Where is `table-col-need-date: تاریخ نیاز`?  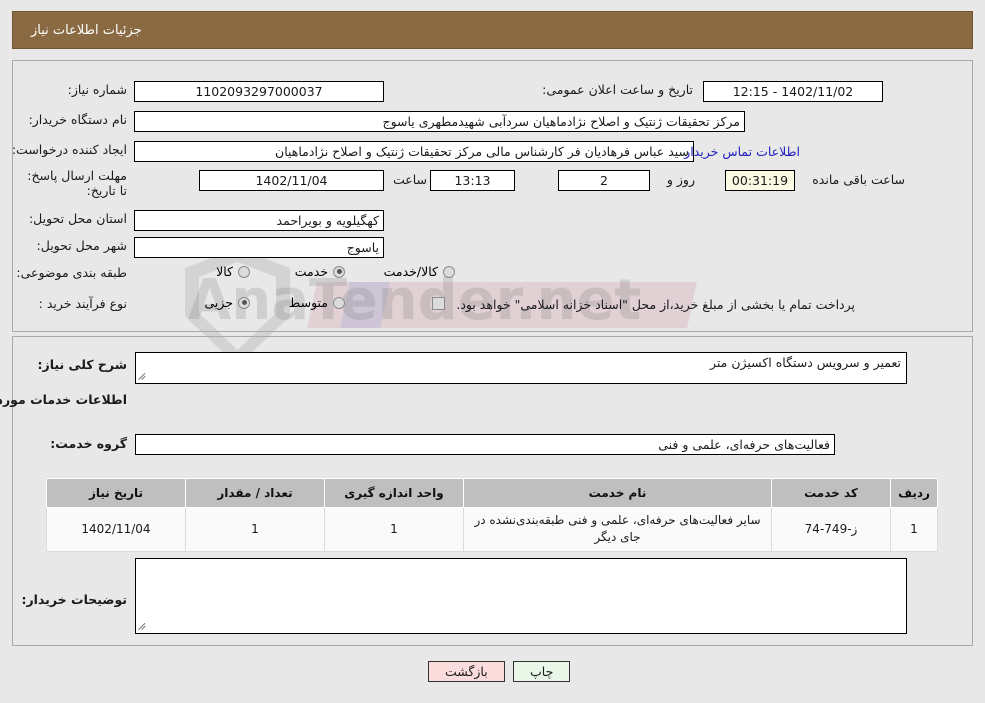
table-col-need-date: تاریخ نیاز is located at coordinates (116, 493).